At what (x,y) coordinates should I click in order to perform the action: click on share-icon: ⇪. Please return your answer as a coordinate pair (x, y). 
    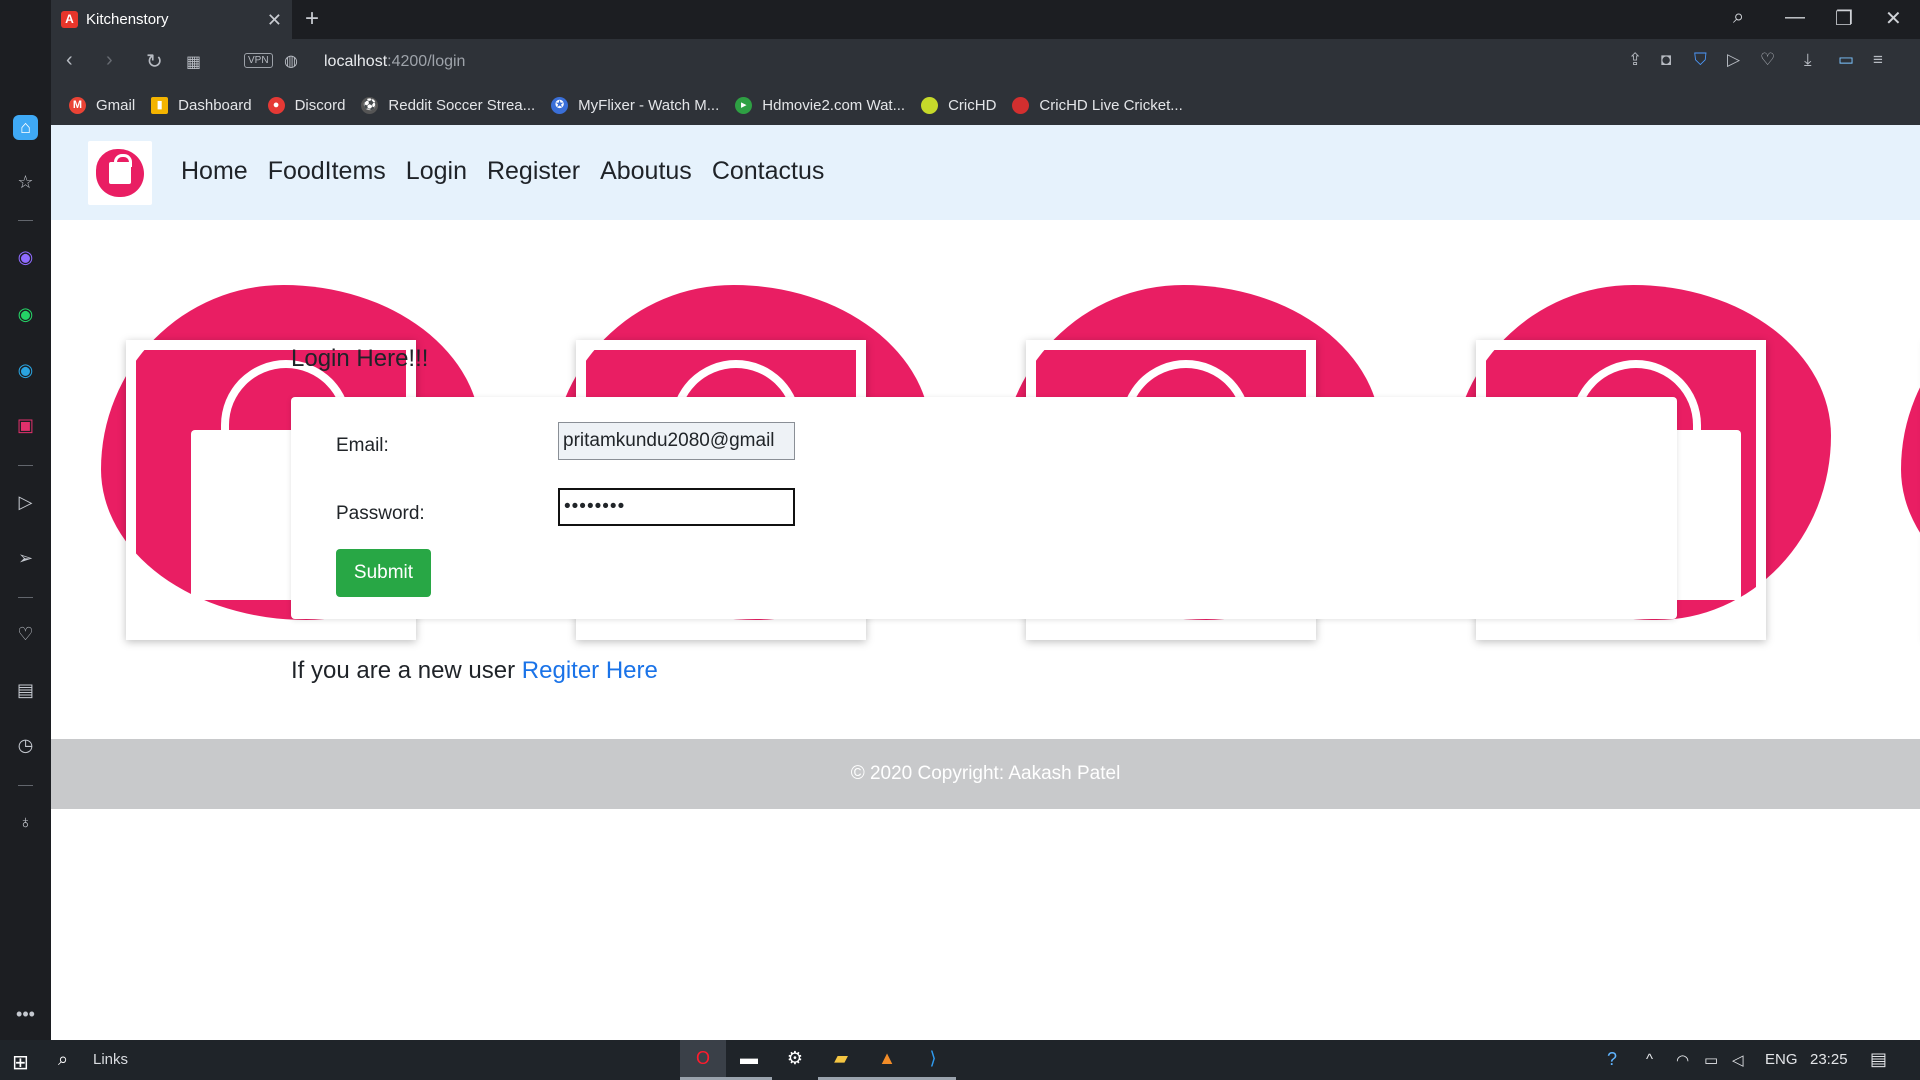
    Looking at the image, I should click on (1635, 60).